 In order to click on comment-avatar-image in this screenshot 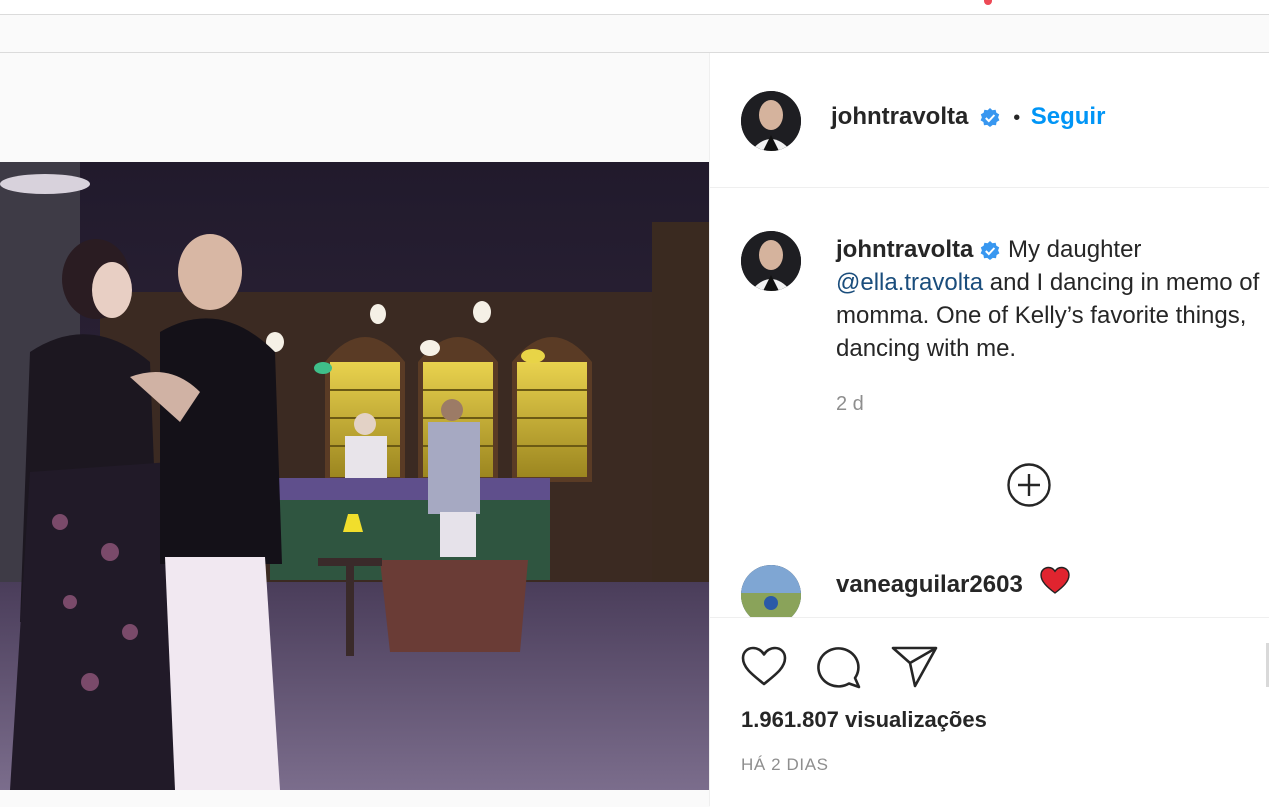, I will do `click(771, 595)`.